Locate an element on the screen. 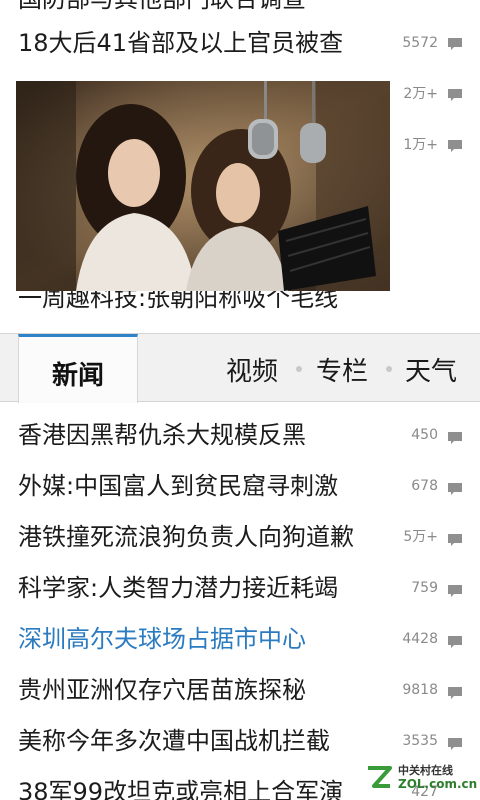  news-row: 18大后41省部及以上官员被查 5572 is located at coordinates (240, 53).